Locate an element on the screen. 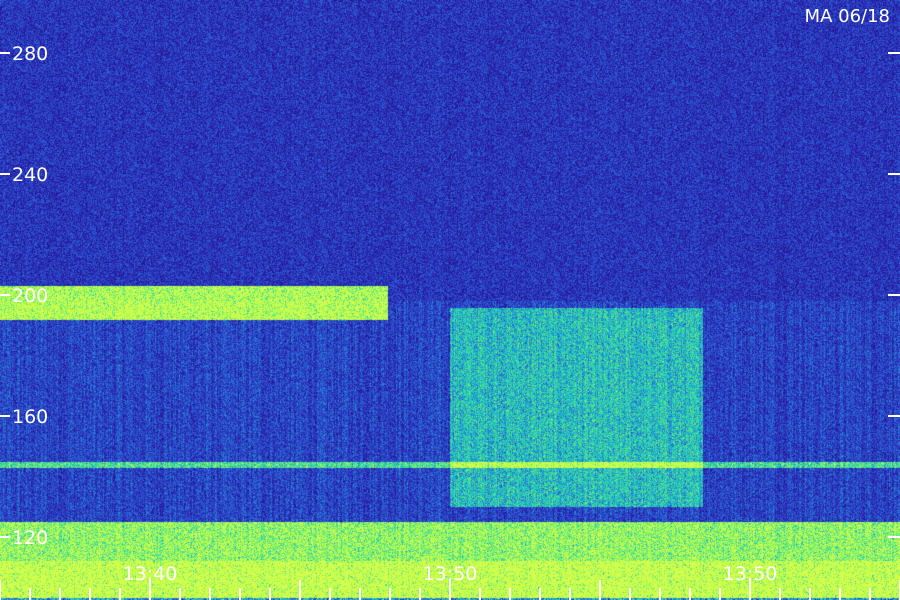 Image resolution: width=900 pixels, height=600 pixels. y-tick-label: 240 is located at coordinates (30, 175).